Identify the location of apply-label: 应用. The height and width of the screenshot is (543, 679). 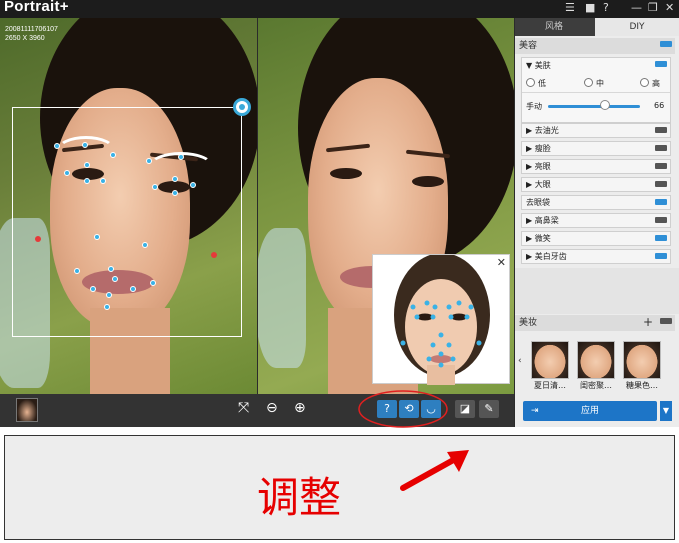
(589, 411).